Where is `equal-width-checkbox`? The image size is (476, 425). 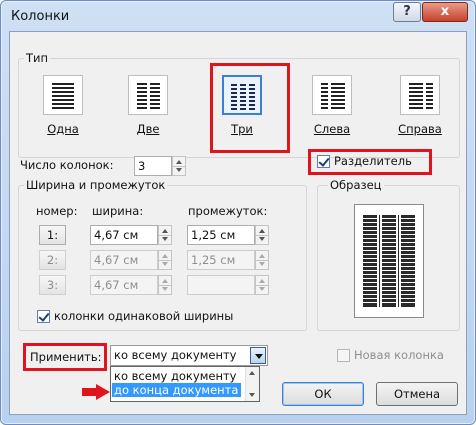 equal-width-checkbox is located at coordinates (43, 316).